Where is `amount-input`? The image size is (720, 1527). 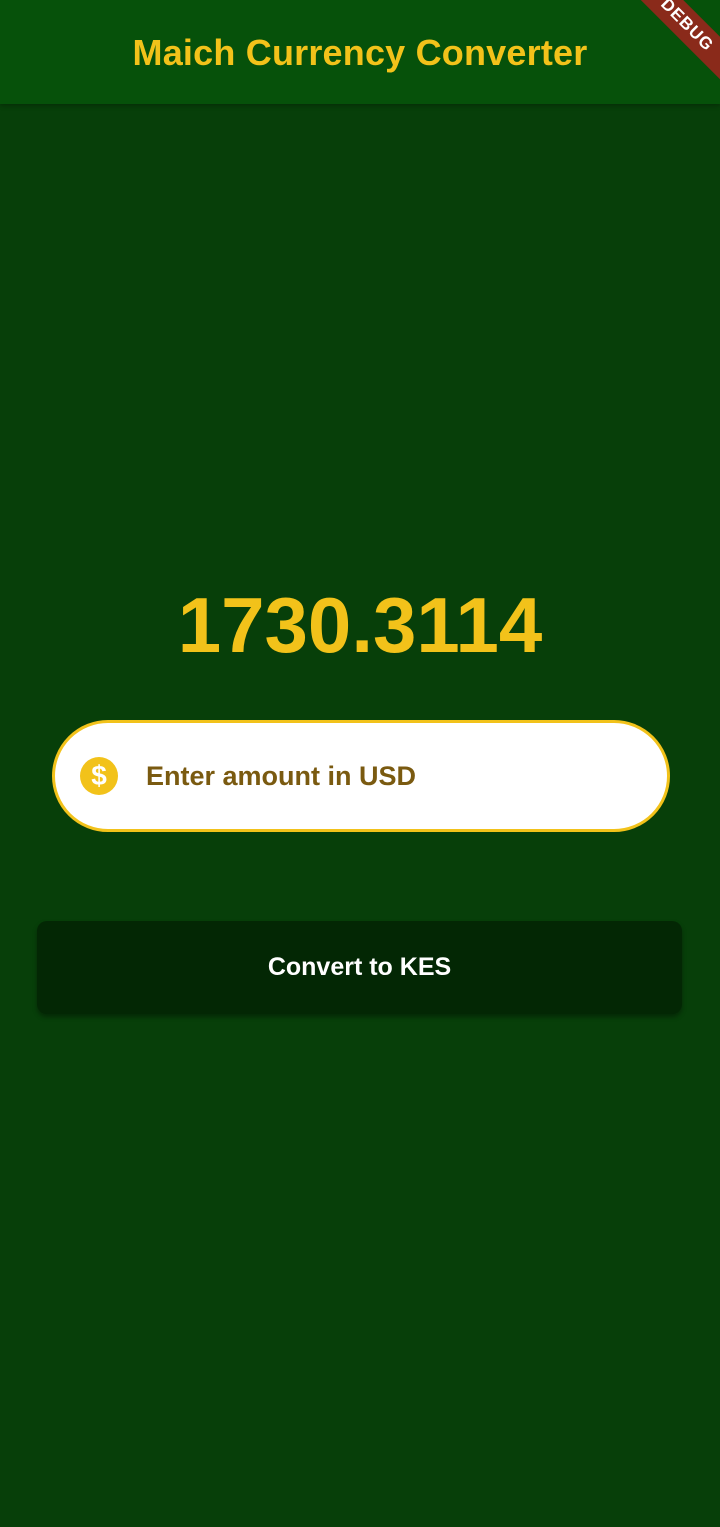
amount-input is located at coordinates (376, 776).